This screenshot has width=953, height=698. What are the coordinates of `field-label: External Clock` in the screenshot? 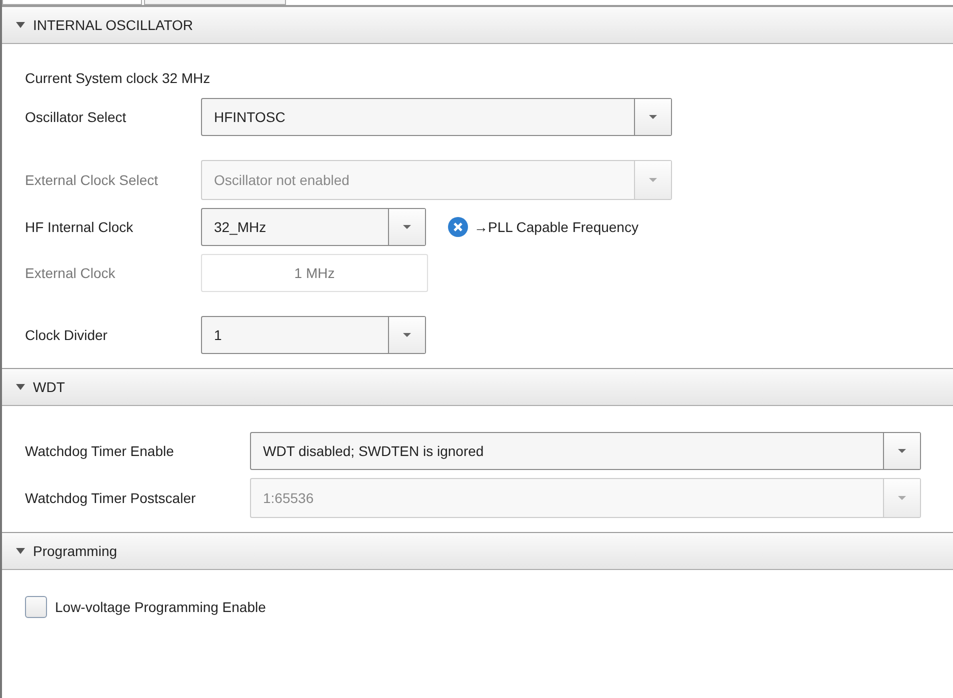 It's located at (70, 273).